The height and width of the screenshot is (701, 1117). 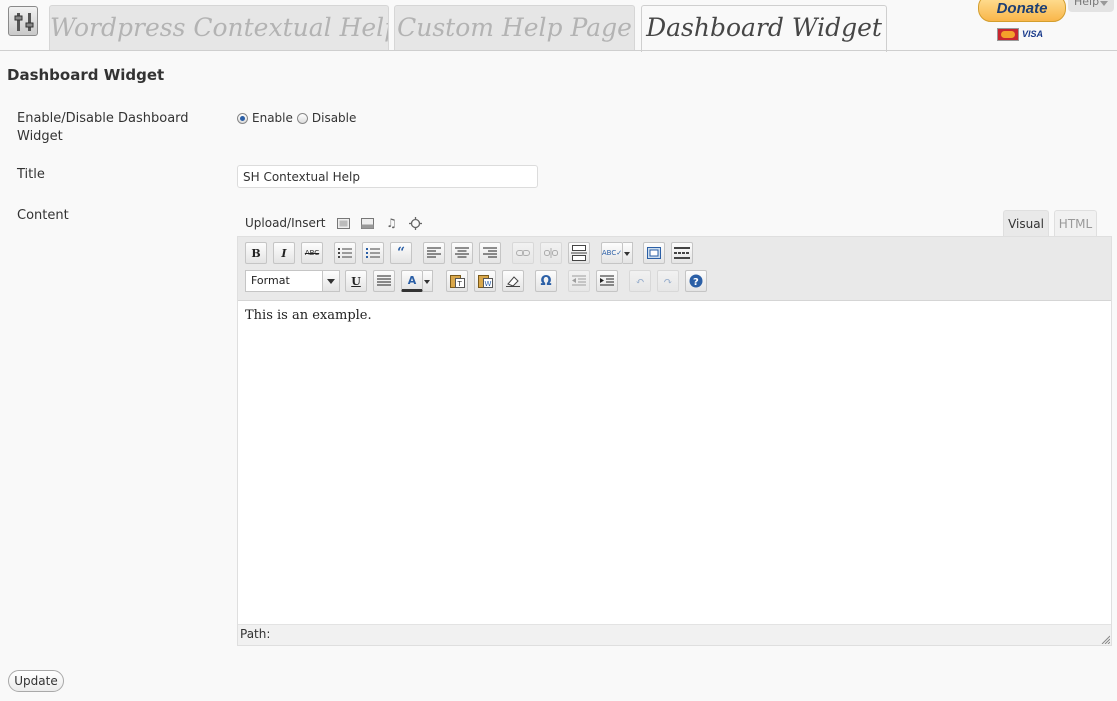 I want to click on video-icon, so click(x=368, y=223).